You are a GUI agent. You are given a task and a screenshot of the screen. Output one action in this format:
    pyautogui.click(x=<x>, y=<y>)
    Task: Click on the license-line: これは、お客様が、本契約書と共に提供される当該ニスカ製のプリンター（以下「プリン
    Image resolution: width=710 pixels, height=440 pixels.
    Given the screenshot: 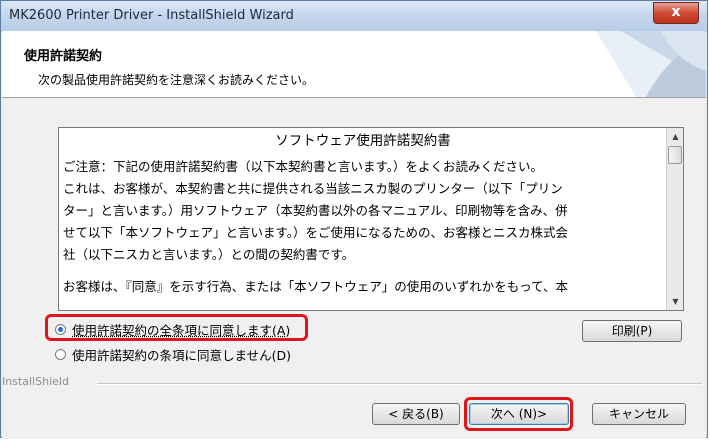 What is the action you would take?
    pyautogui.click(x=313, y=188)
    